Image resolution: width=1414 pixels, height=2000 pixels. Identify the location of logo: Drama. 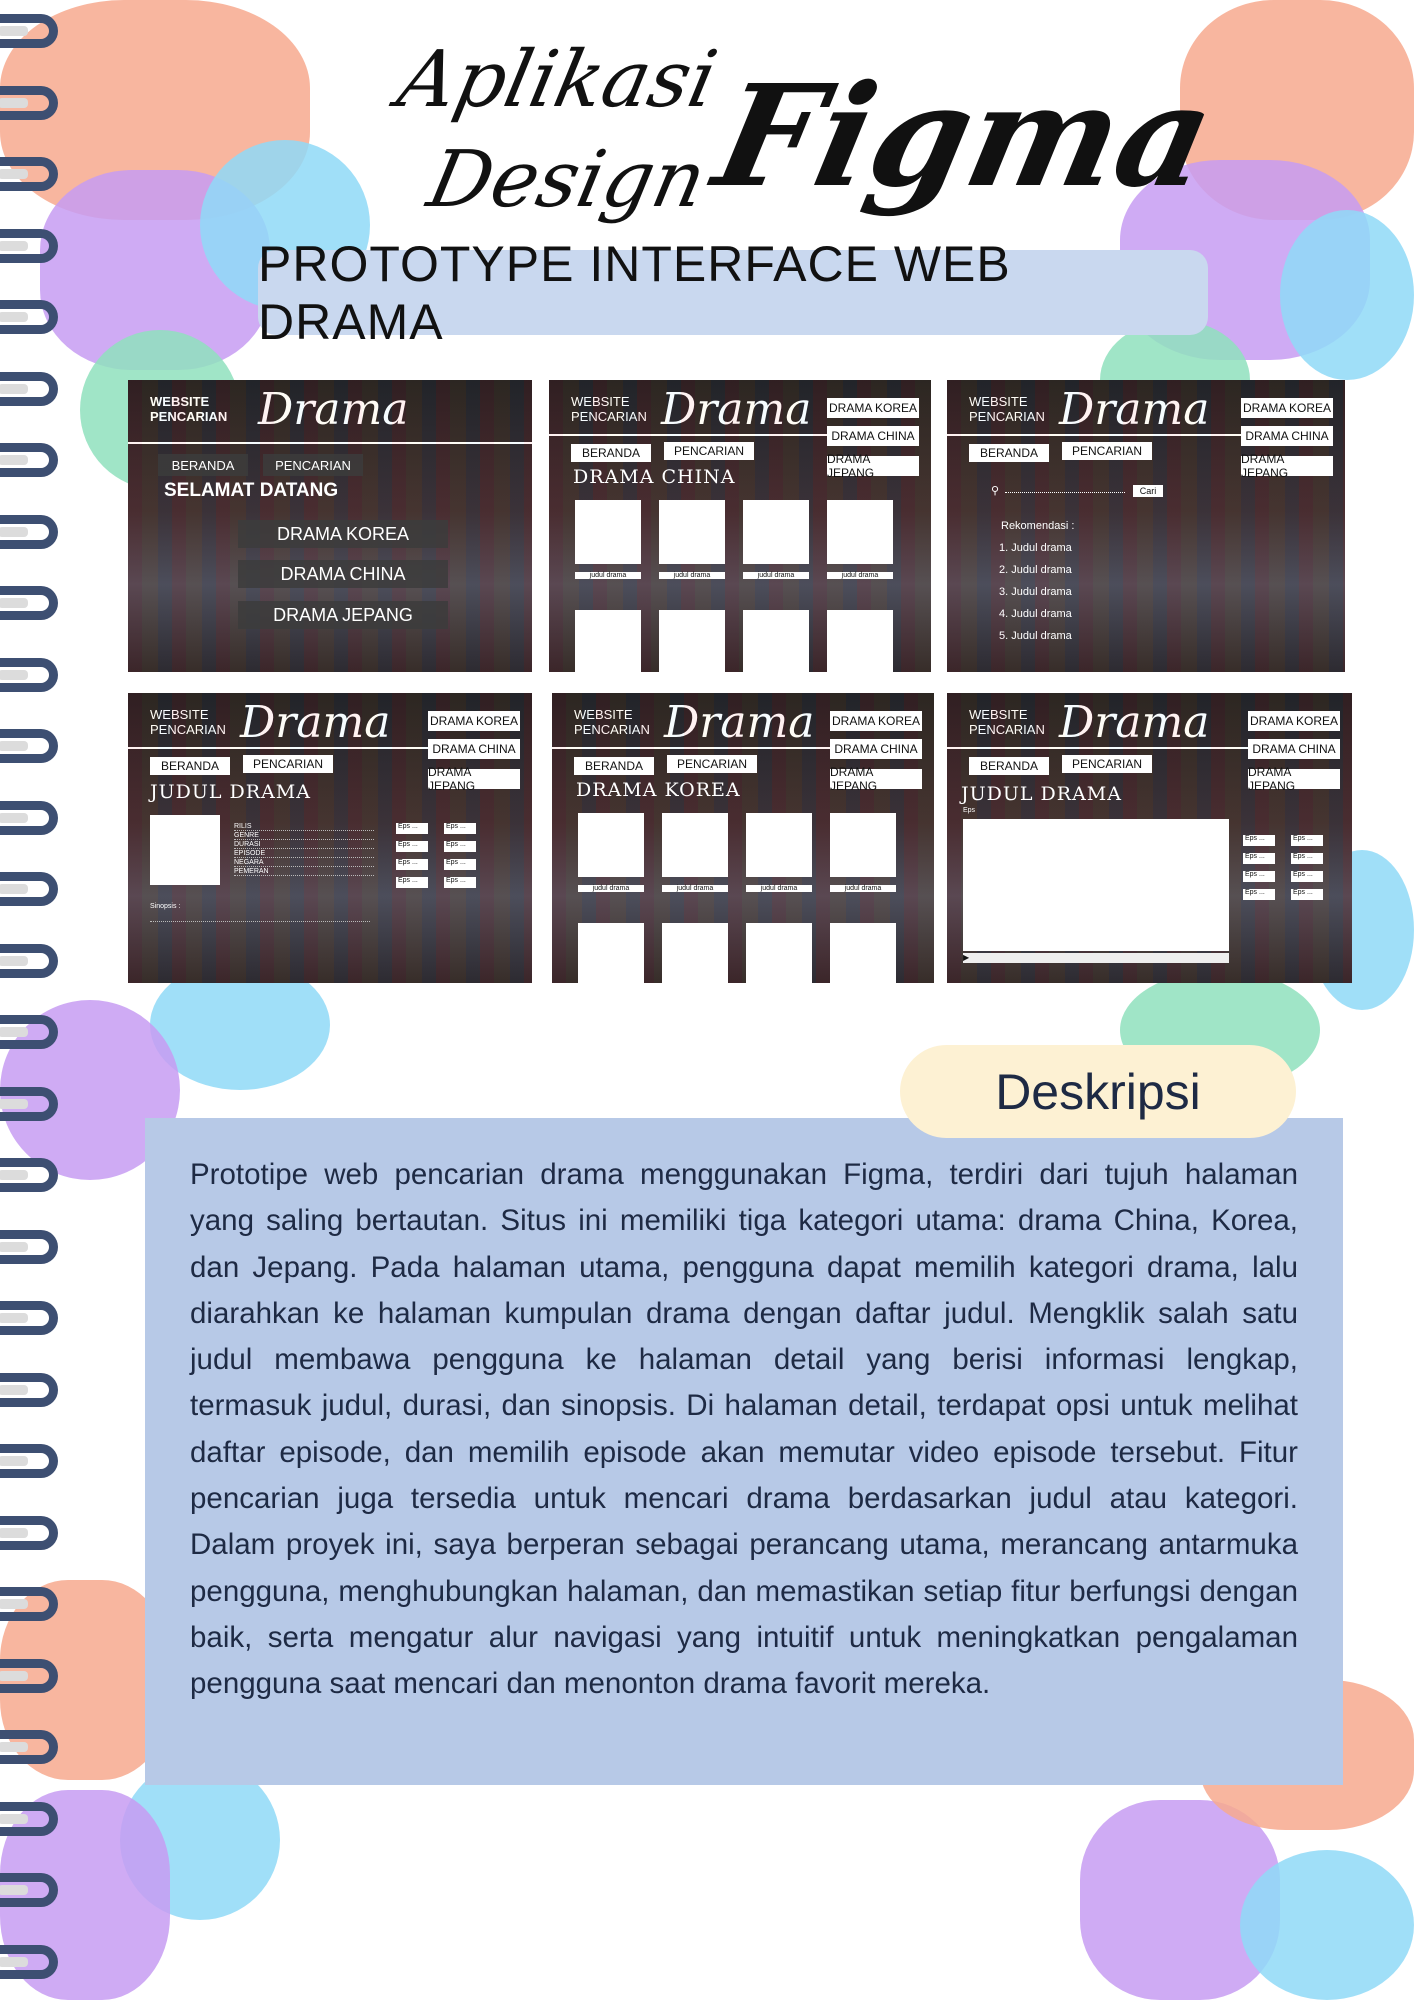
(739, 722).